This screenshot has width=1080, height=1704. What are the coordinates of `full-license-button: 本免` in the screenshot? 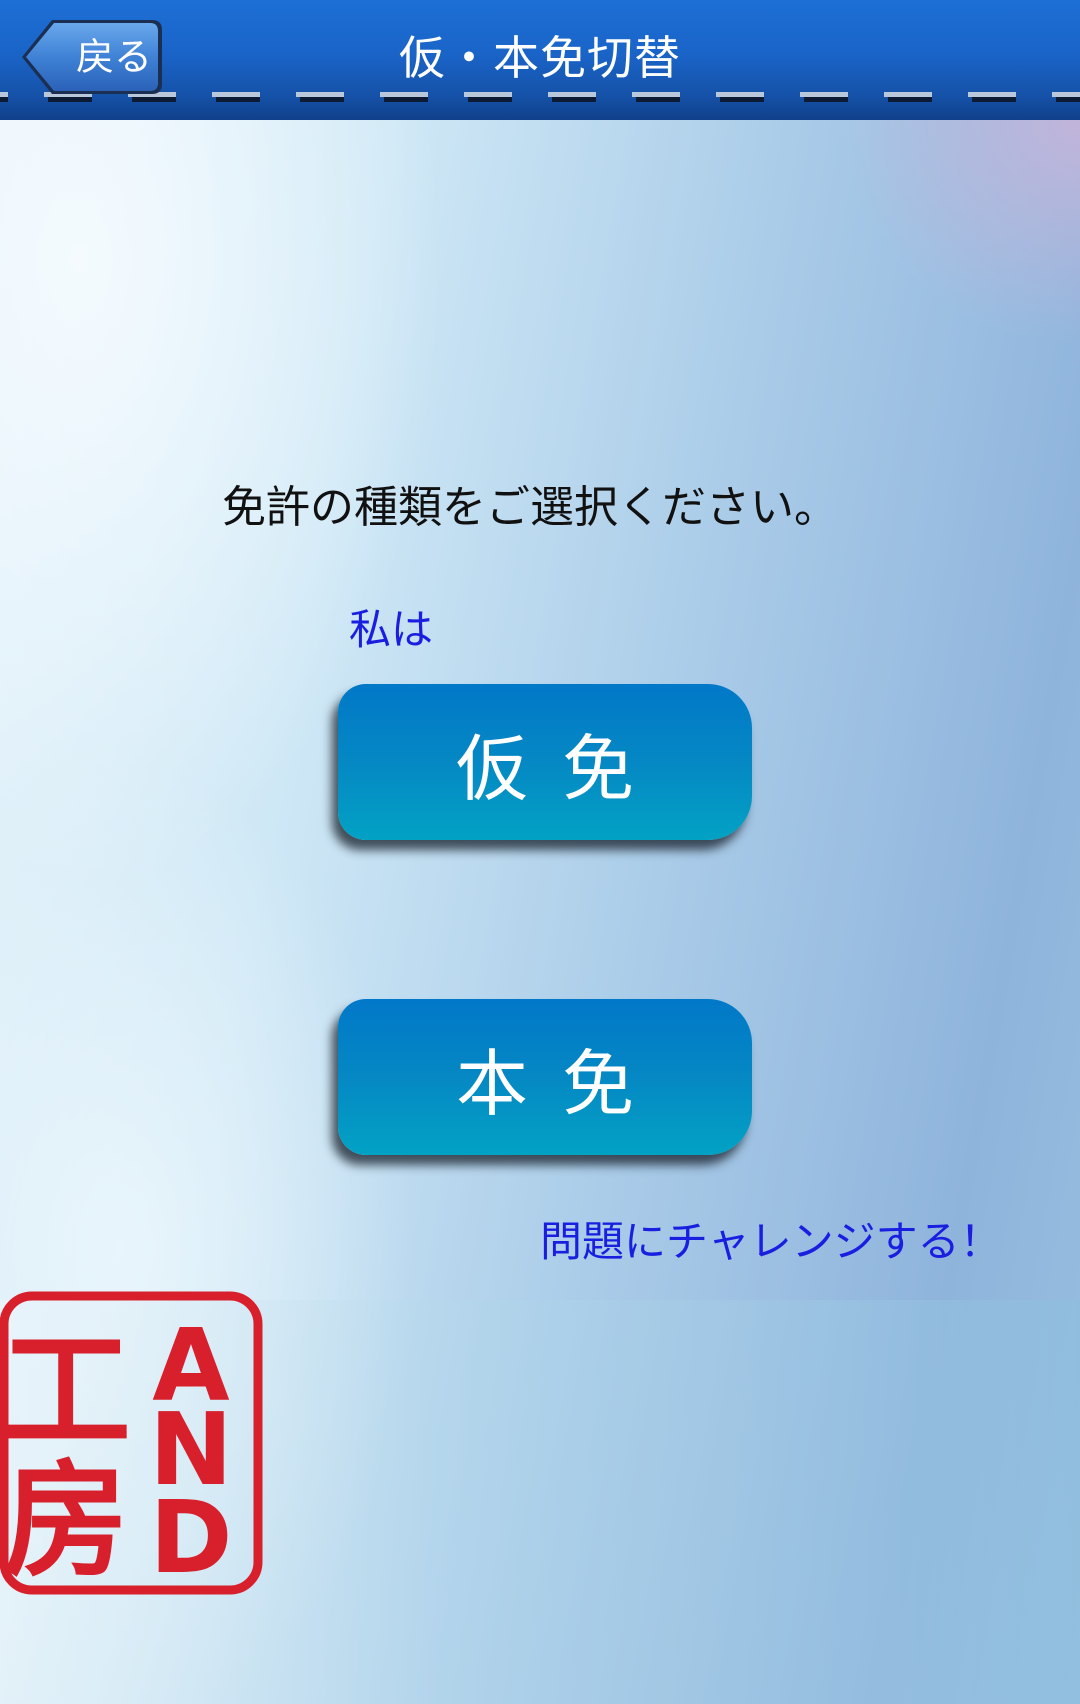 It's located at (545, 1077).